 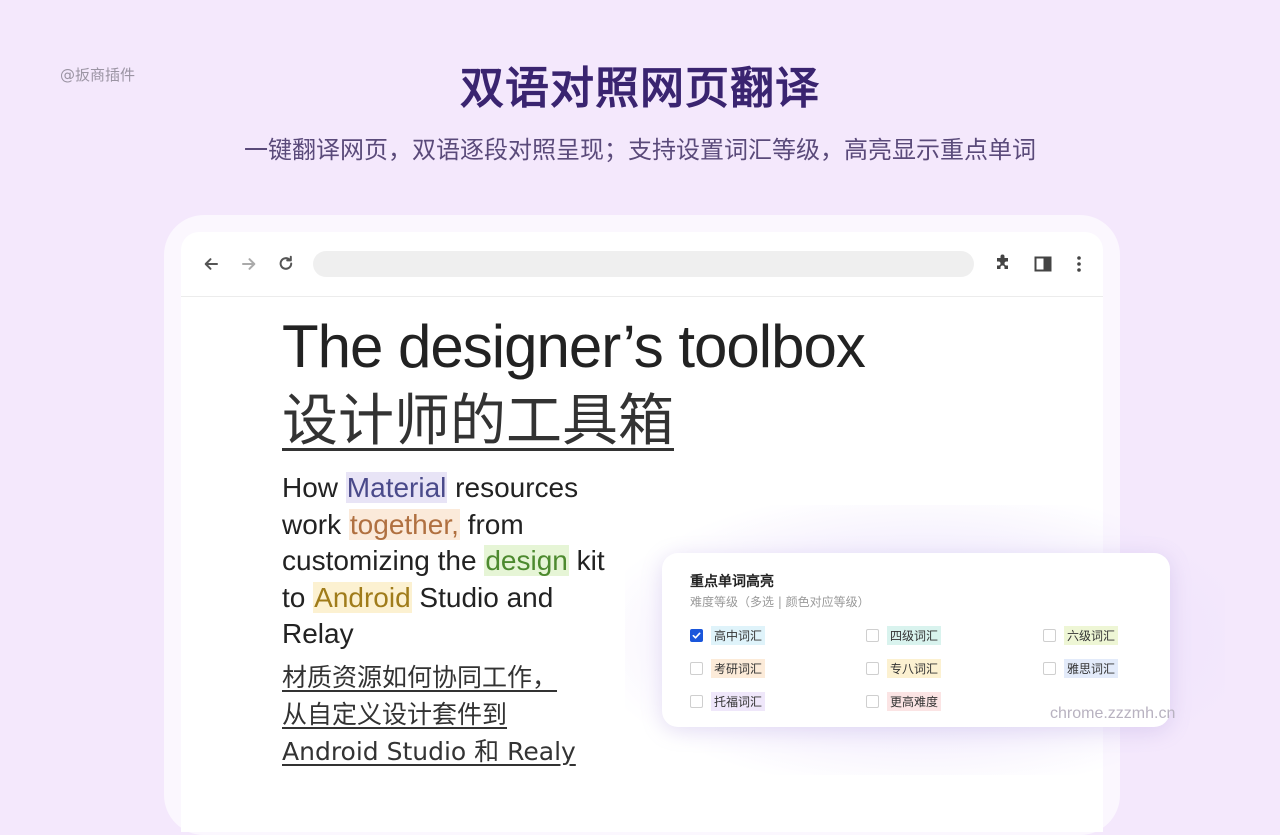 I want to click on reload-icon, so click(x=286, y=264).